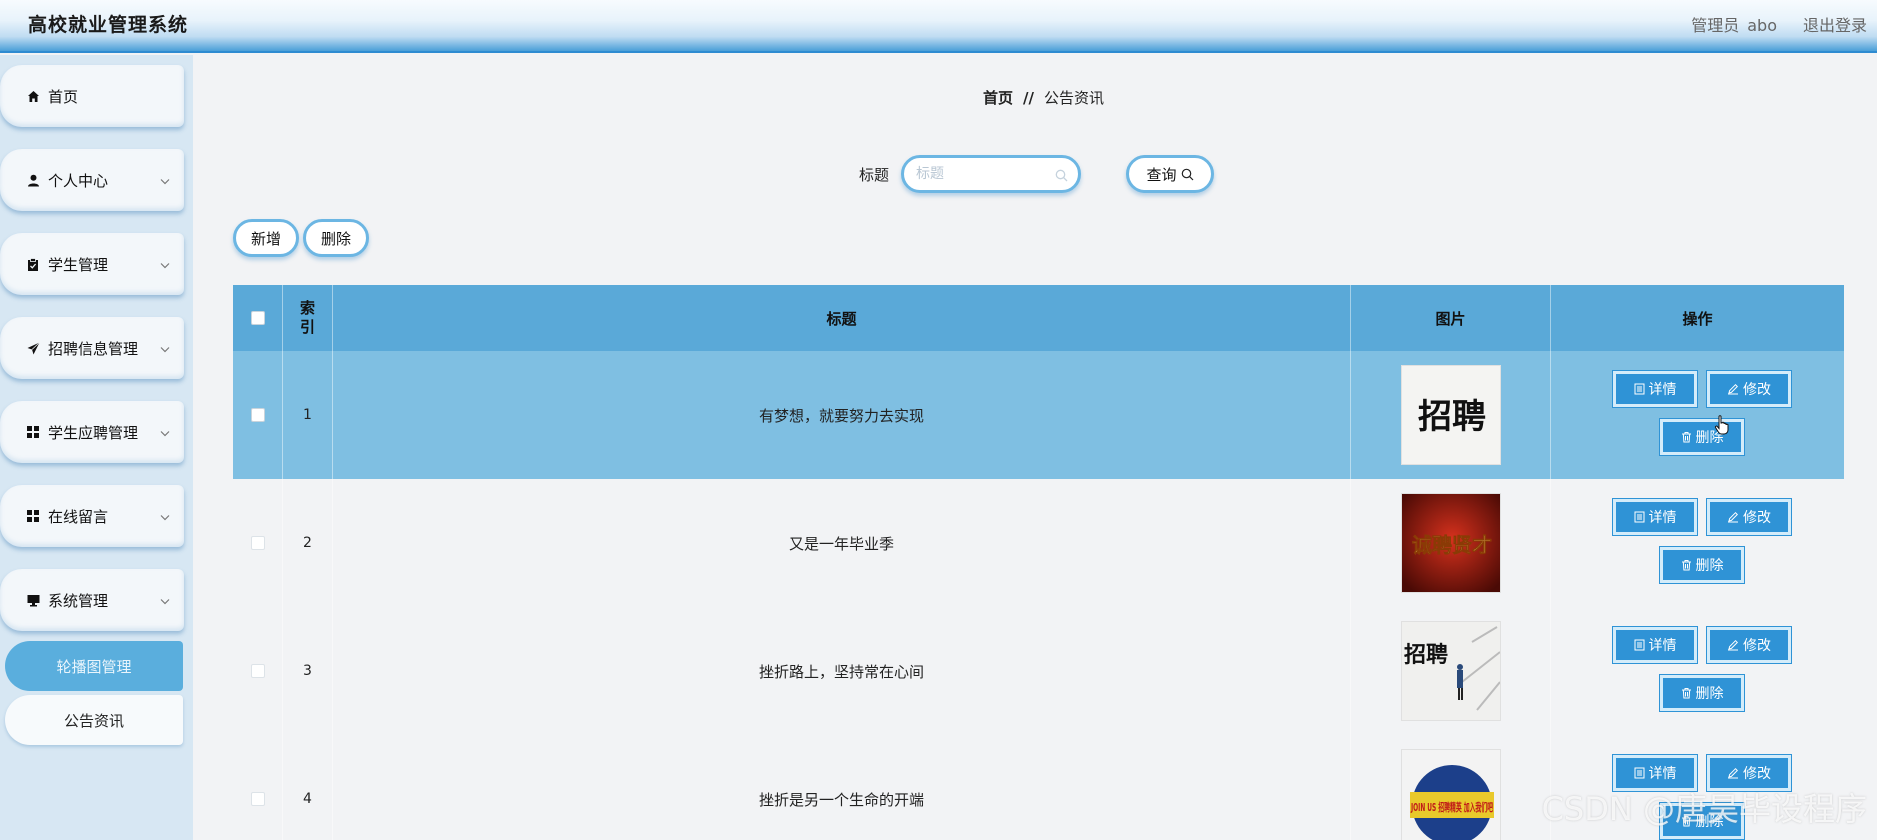 This screenshot has height=840, width=1877. I want to click on breadcrumb-current: 公告资讯, so click(1073, 98).